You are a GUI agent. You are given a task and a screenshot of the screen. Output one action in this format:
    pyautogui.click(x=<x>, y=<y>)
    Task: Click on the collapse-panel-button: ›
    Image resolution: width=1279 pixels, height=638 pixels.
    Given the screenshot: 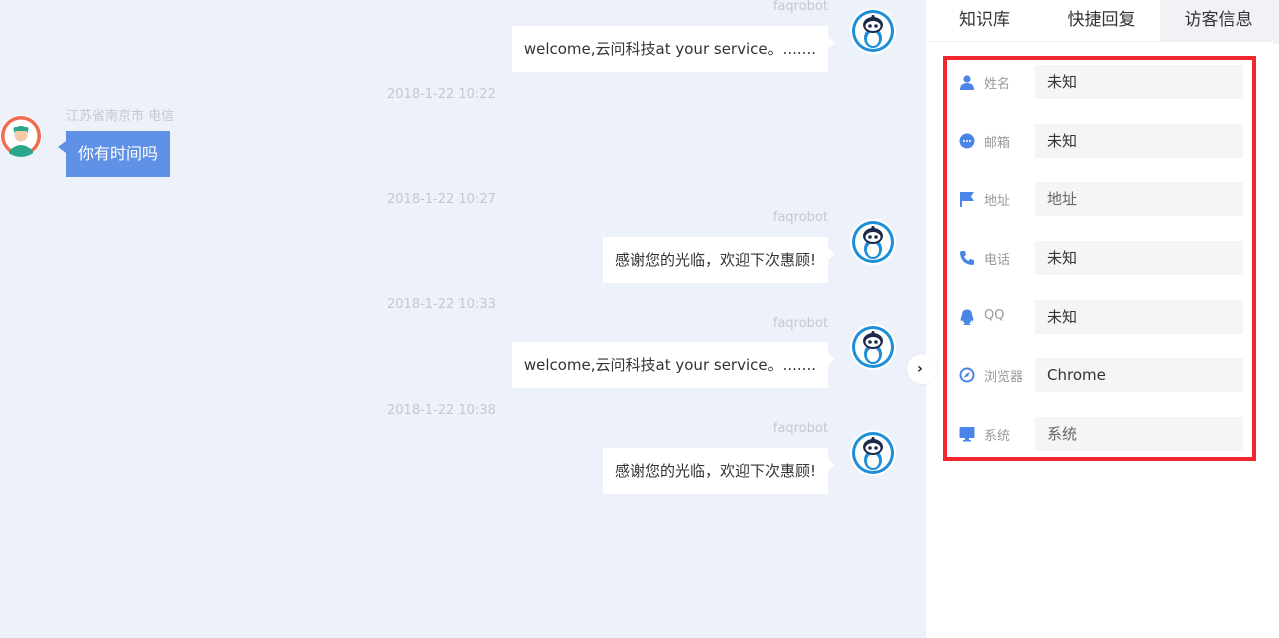 What is the action you would take?
    pyautogui.click(x=922, y=369)
    